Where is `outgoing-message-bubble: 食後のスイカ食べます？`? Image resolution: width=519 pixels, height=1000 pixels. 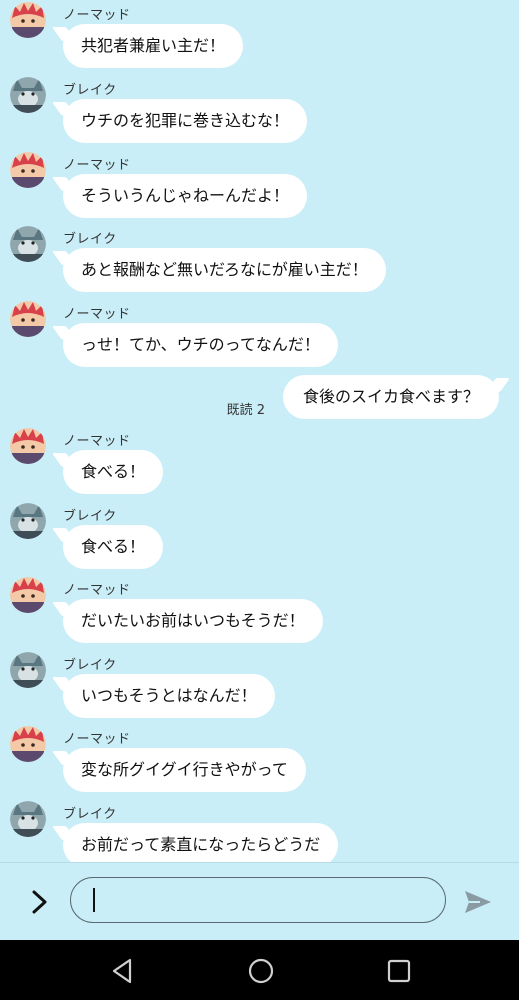
outgoing-message-bubble: 食後のスイカ食べます？ is located at coordinates (390, 397).